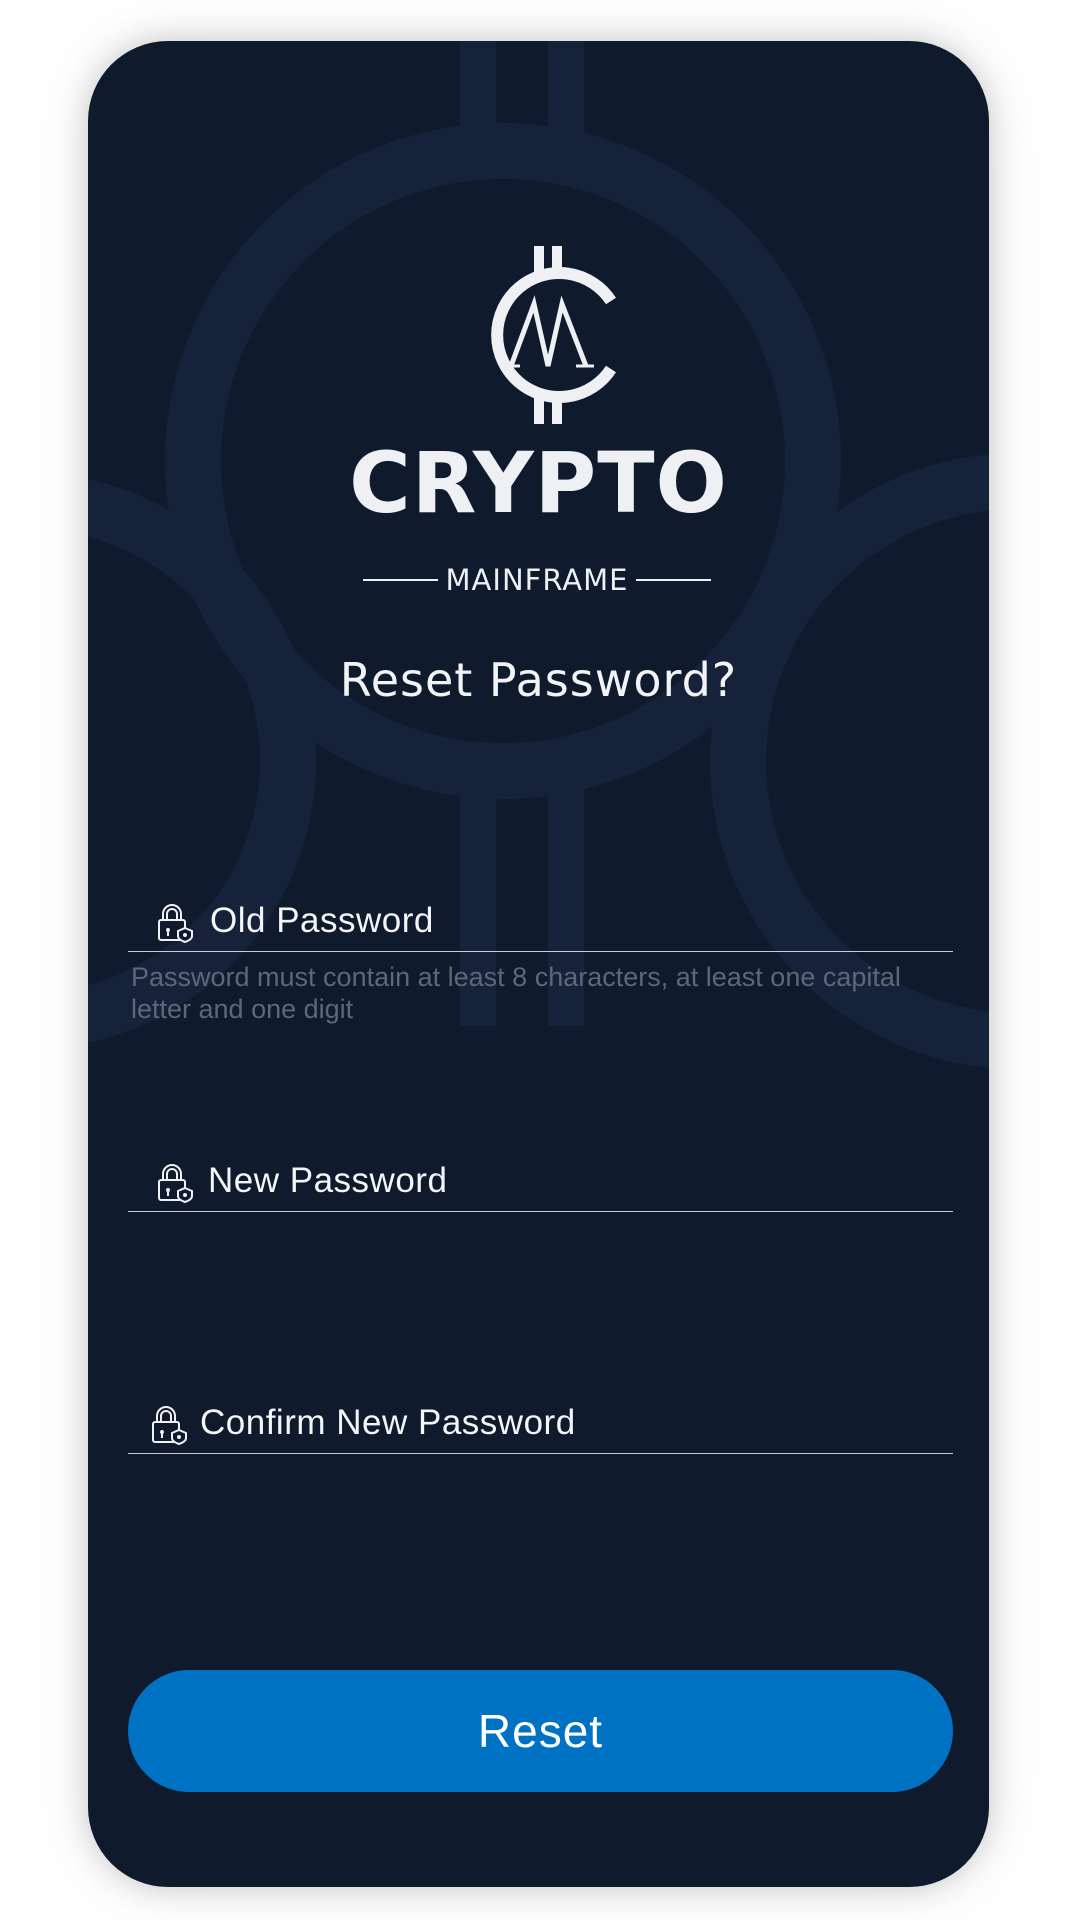 The width and height of the screenshot is (1080, 1920). I want to click on confirm-password-field: Confirm New Password, so click(540, 1423).